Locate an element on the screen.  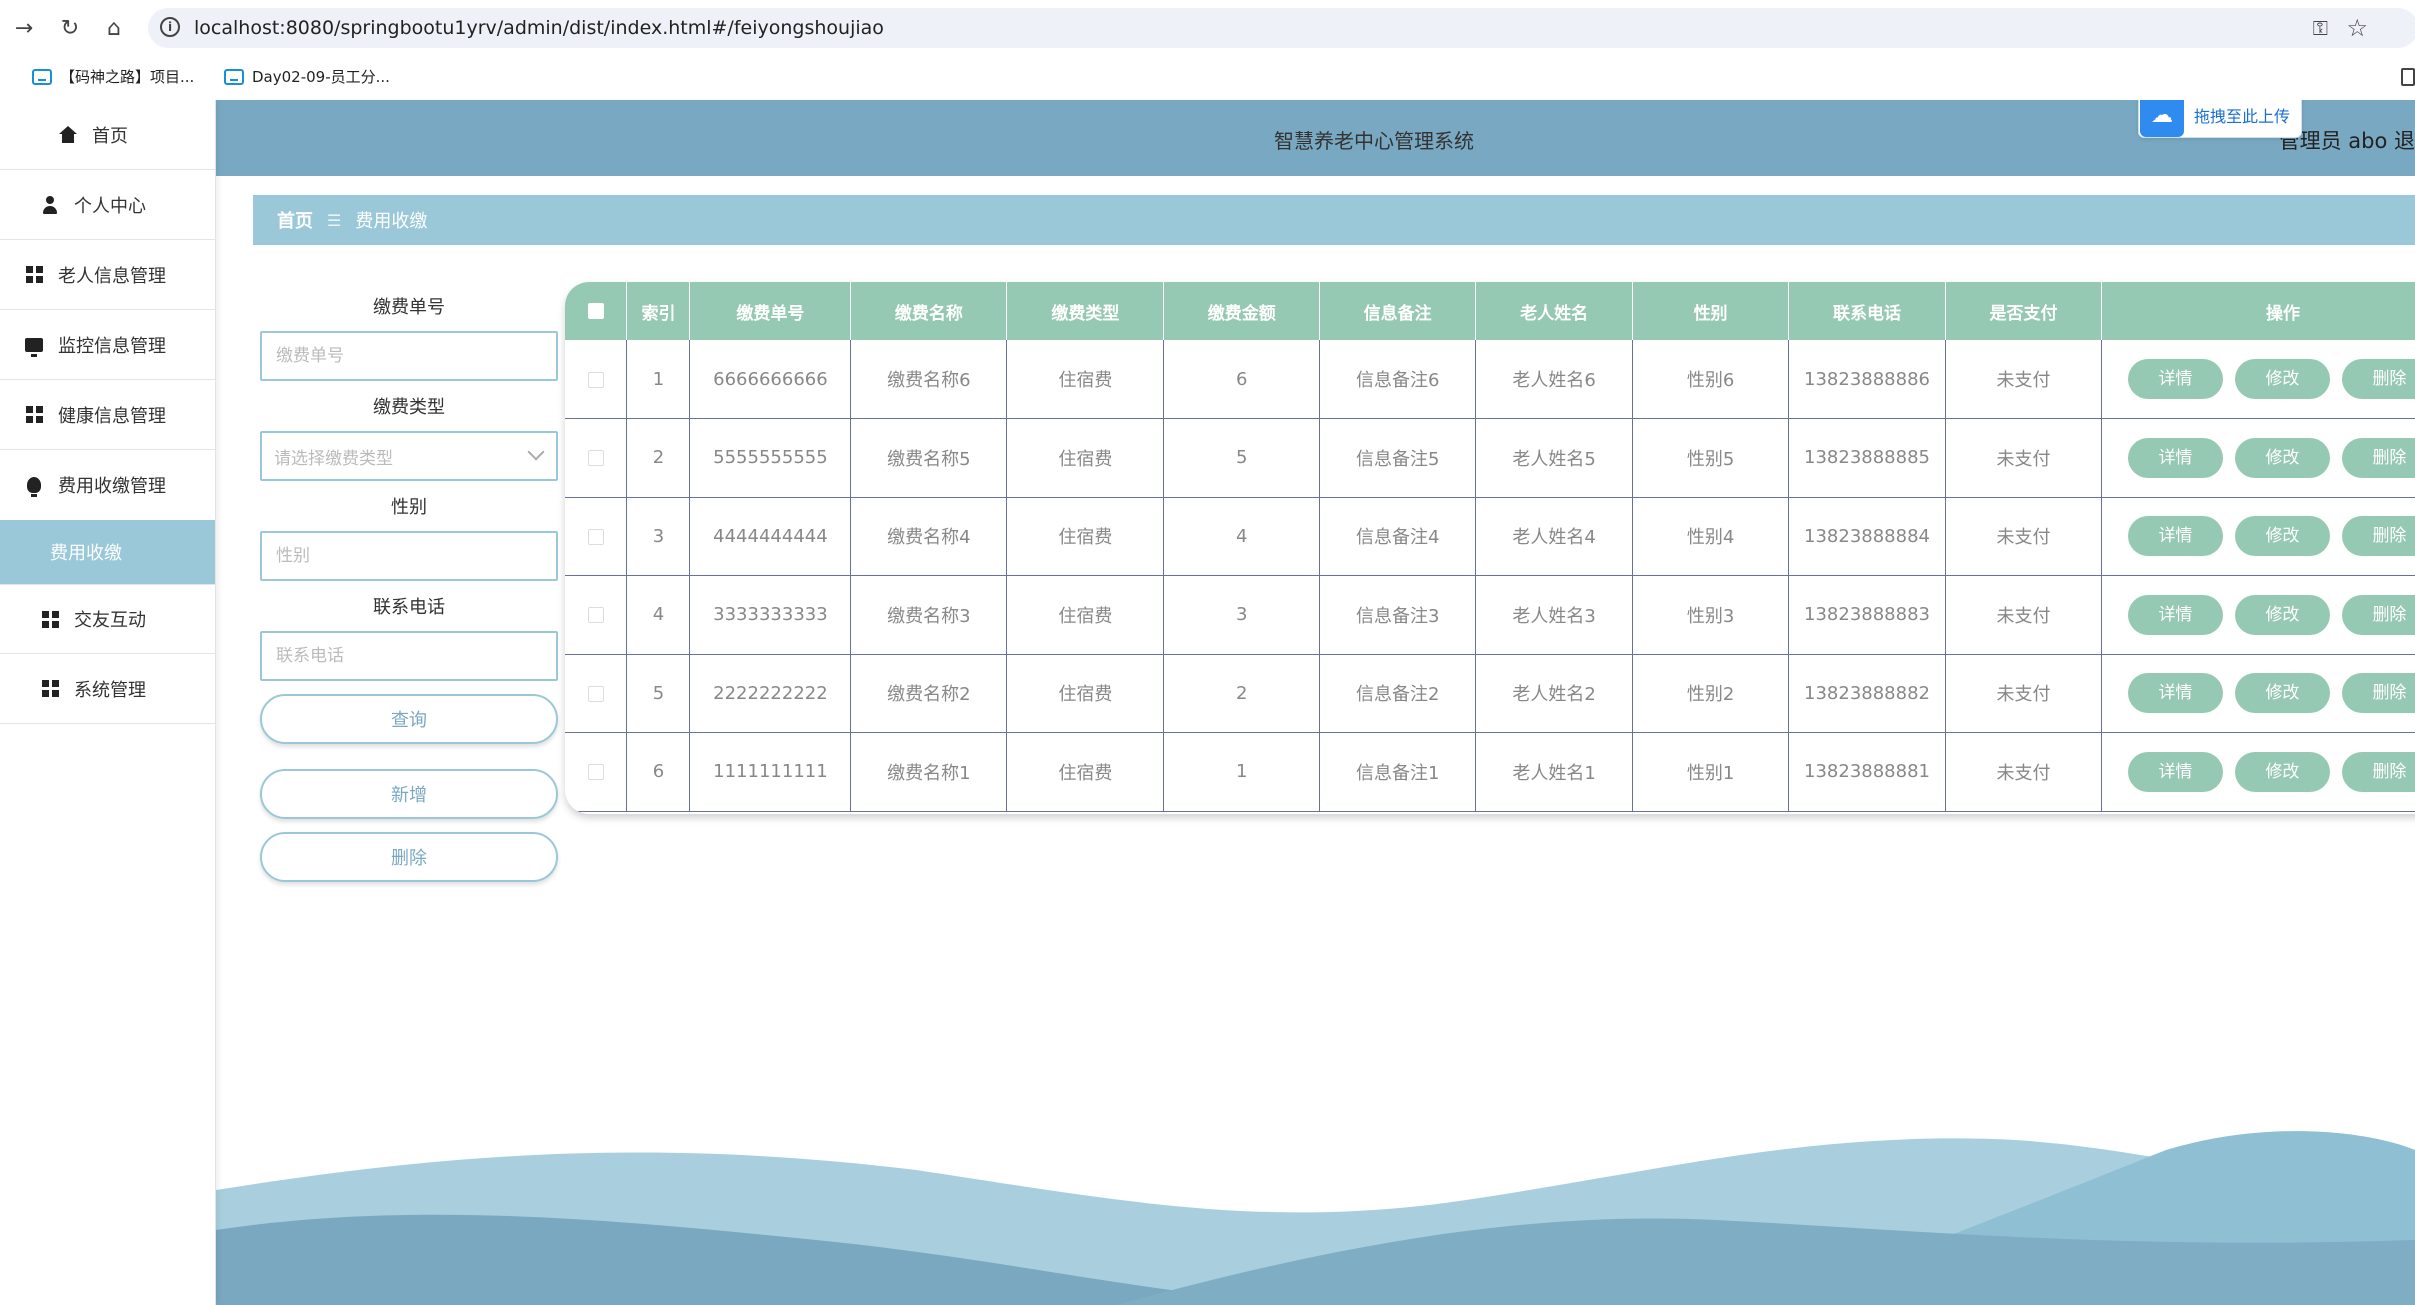
column-header: 缴费名称 is located at coordinates (929, 311).